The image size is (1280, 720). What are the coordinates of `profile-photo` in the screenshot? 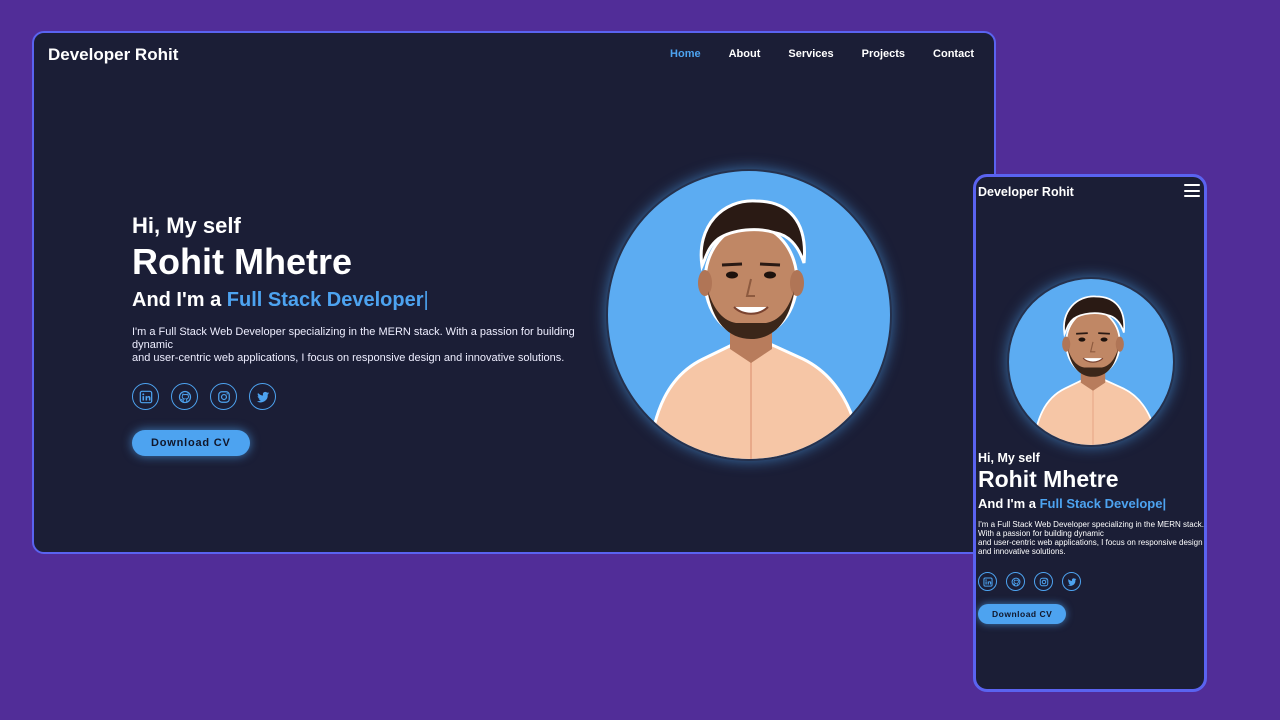 It's located at (749, 315).